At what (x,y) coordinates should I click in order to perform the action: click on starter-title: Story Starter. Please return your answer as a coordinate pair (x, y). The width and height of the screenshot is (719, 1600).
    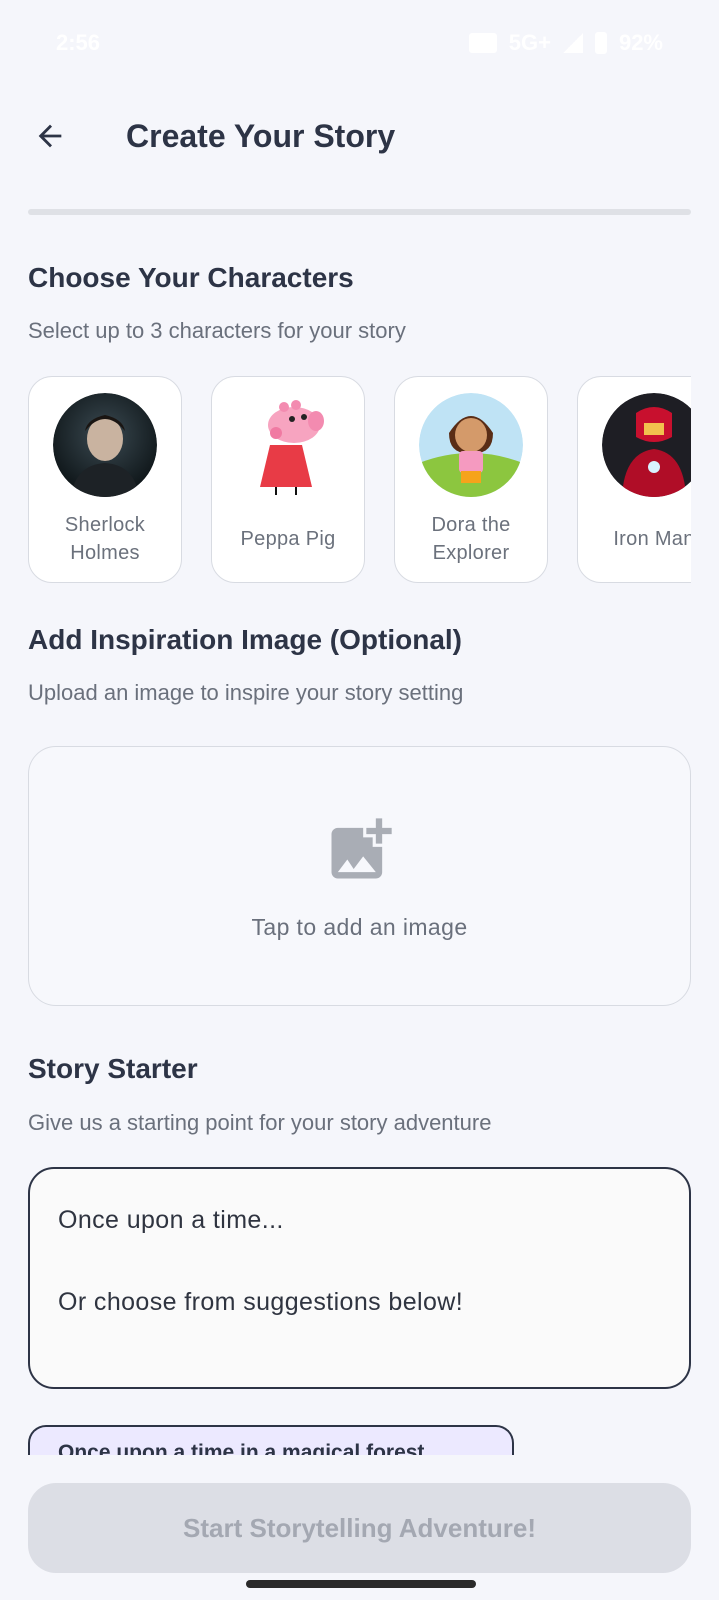
    Looking at the image, I should click on (113, 1068).